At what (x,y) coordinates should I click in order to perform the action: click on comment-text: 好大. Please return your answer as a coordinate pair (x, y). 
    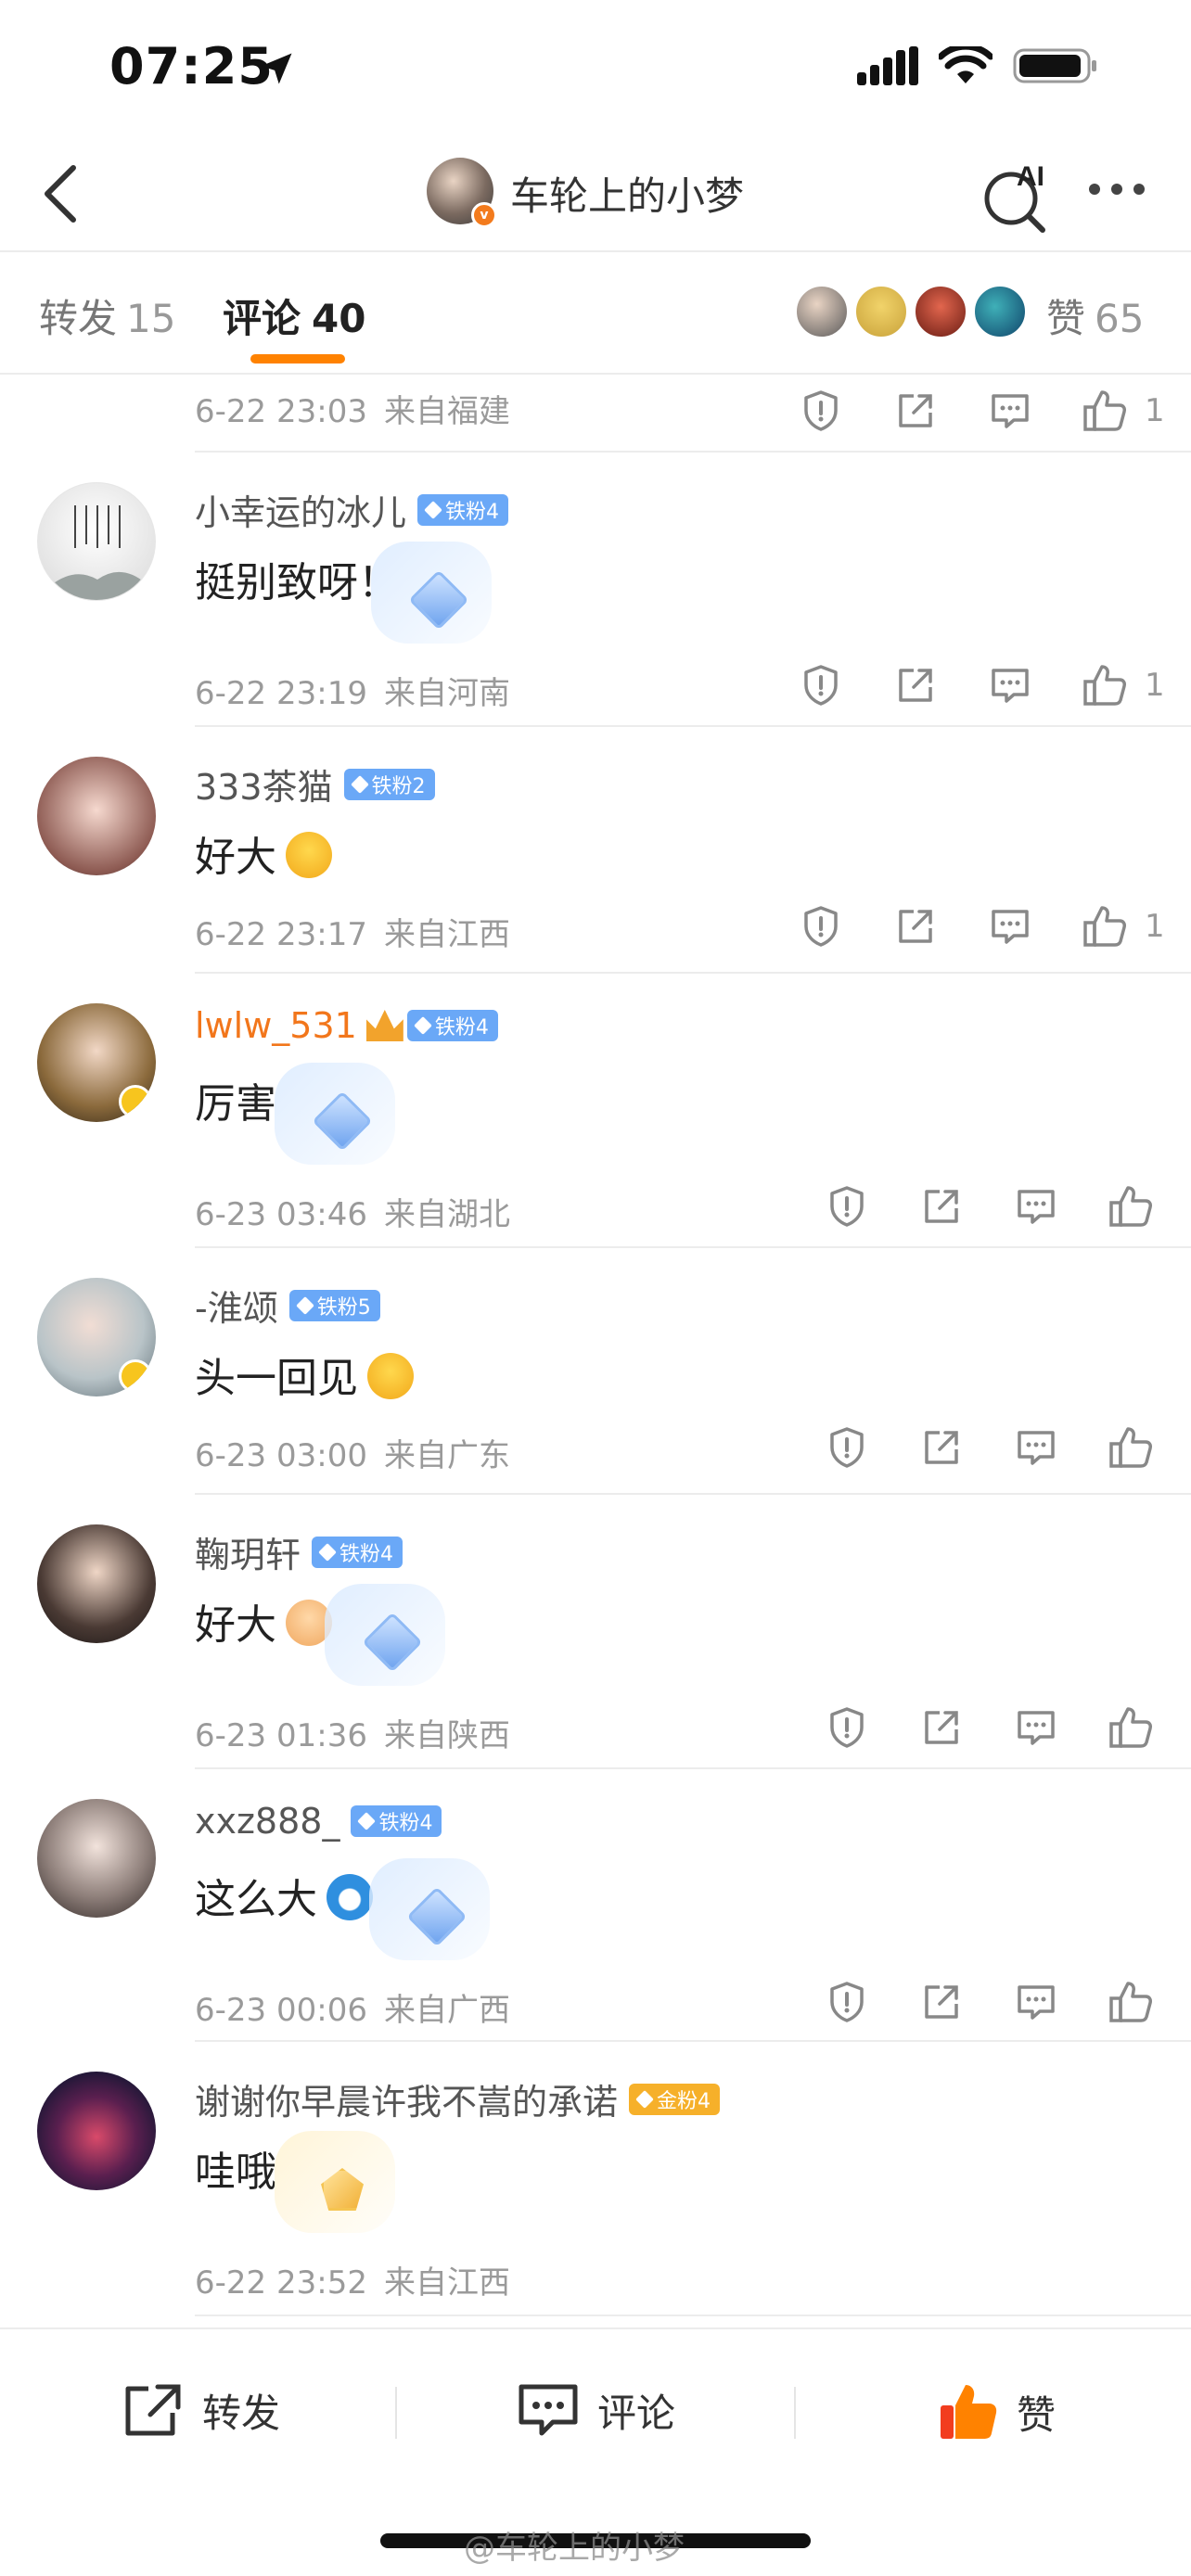
    Looking at the image, I should click on (263, 1621).